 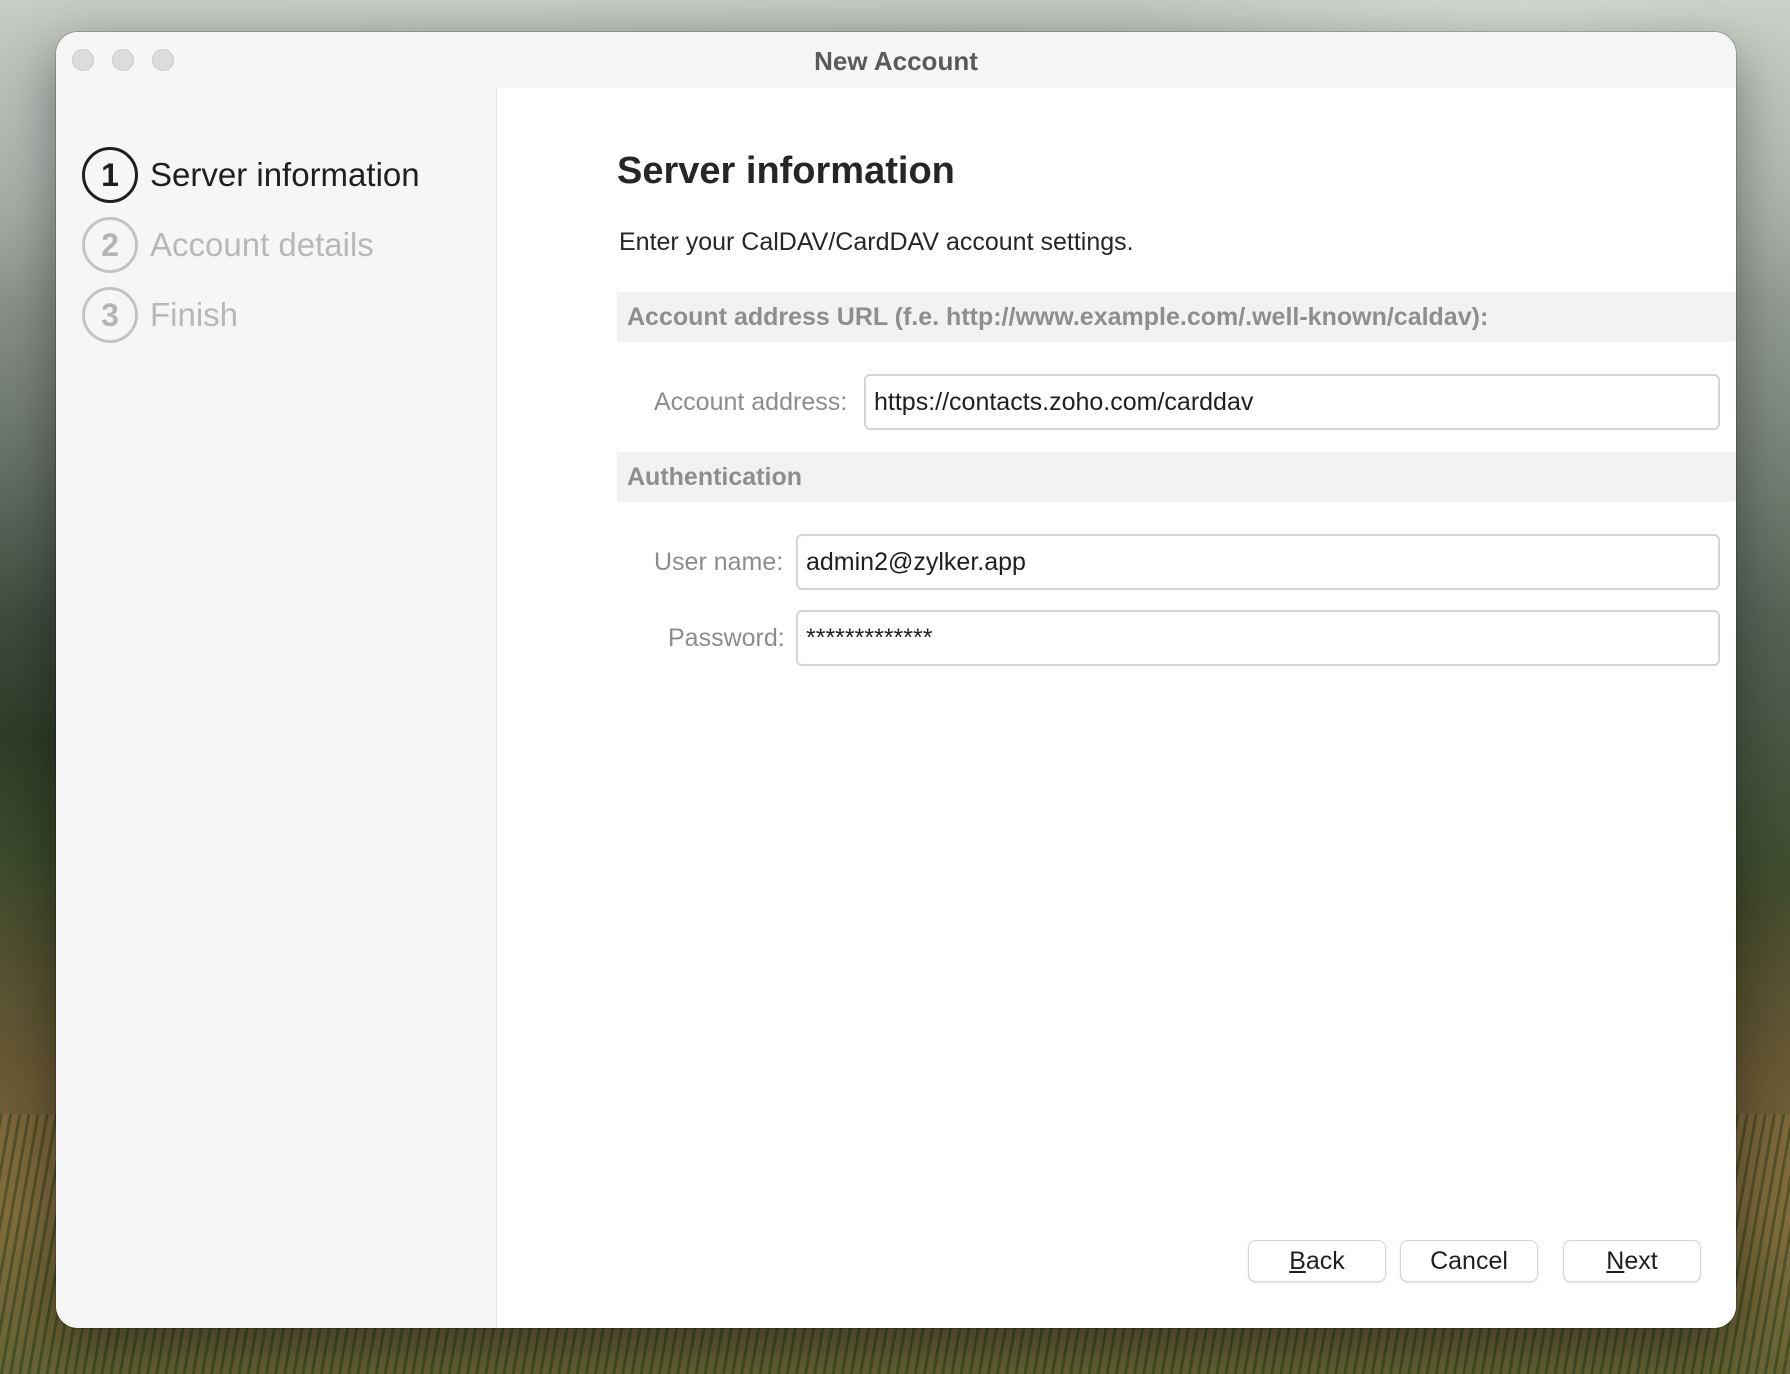 I want to click on account-address-input, so click(x=1292, y=402).